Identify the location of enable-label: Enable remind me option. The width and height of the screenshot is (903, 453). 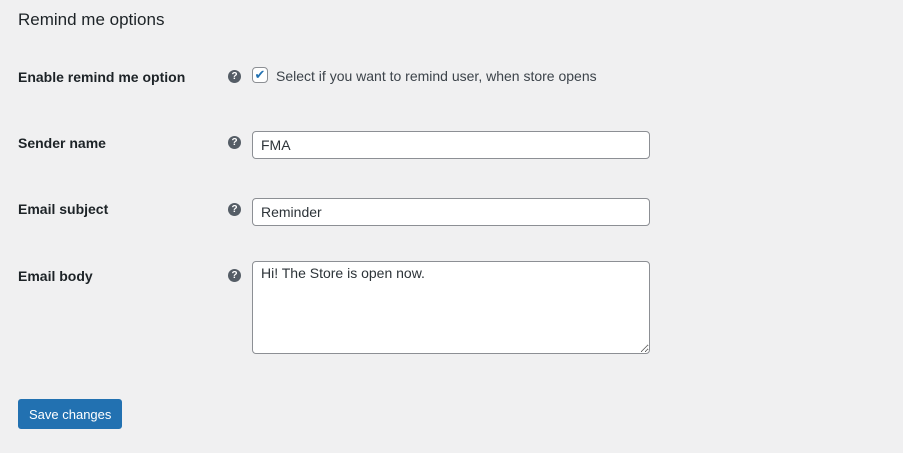
(102, 77).